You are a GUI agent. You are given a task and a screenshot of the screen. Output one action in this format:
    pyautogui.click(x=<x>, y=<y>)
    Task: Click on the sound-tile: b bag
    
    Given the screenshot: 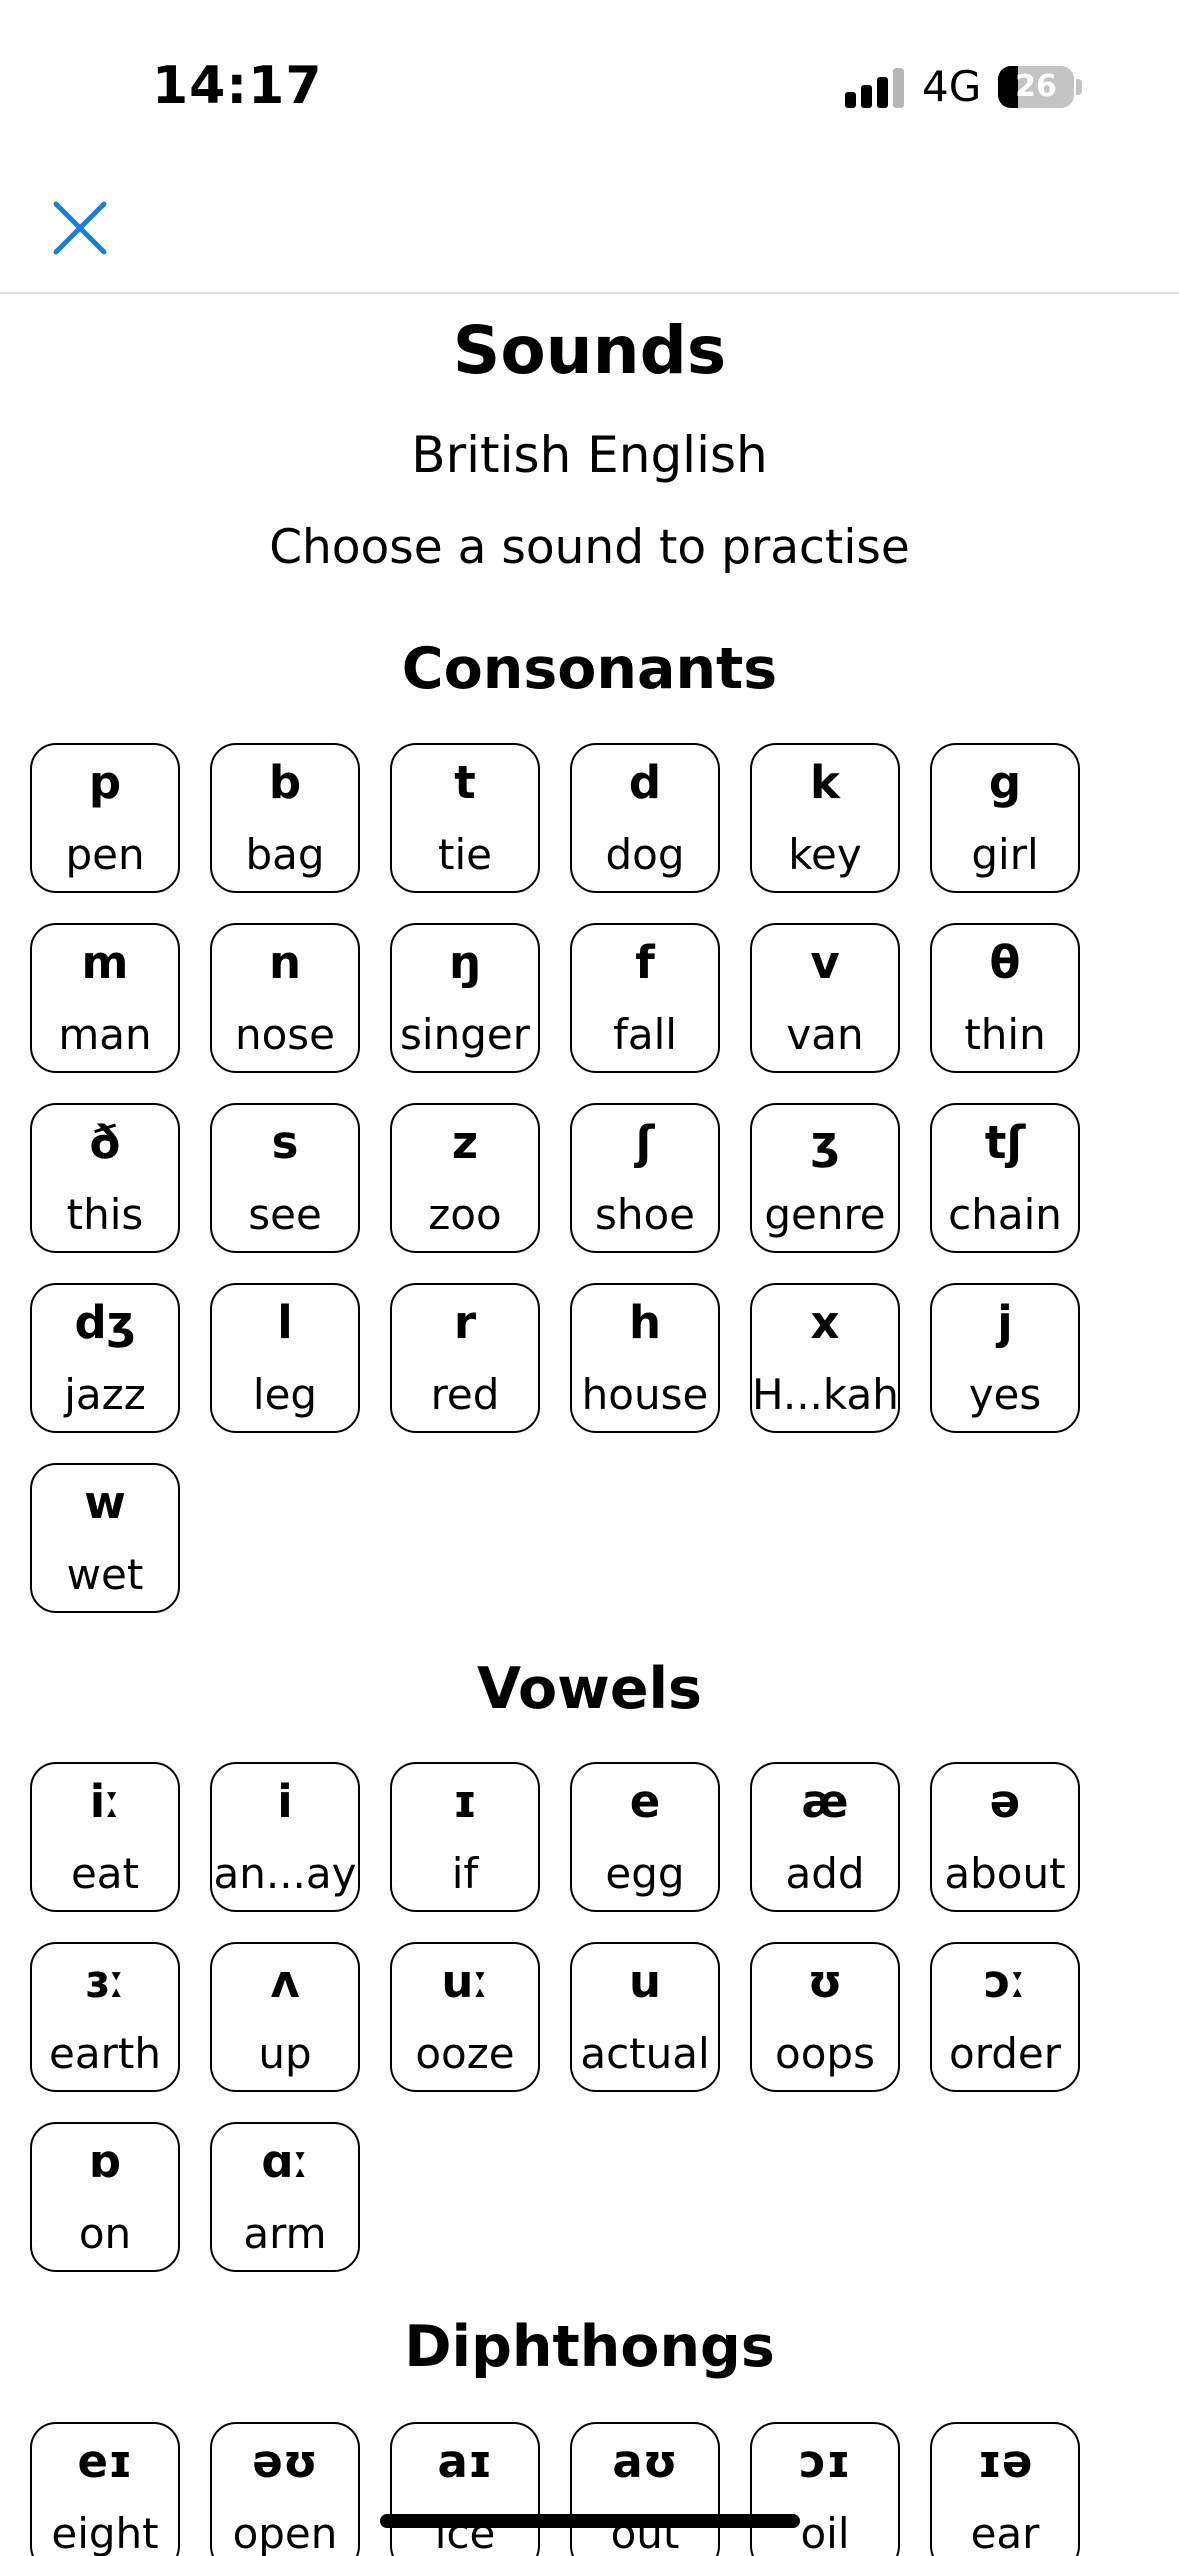 What is the action you would take?
    pyautogui.click(x=285, y=818)
    